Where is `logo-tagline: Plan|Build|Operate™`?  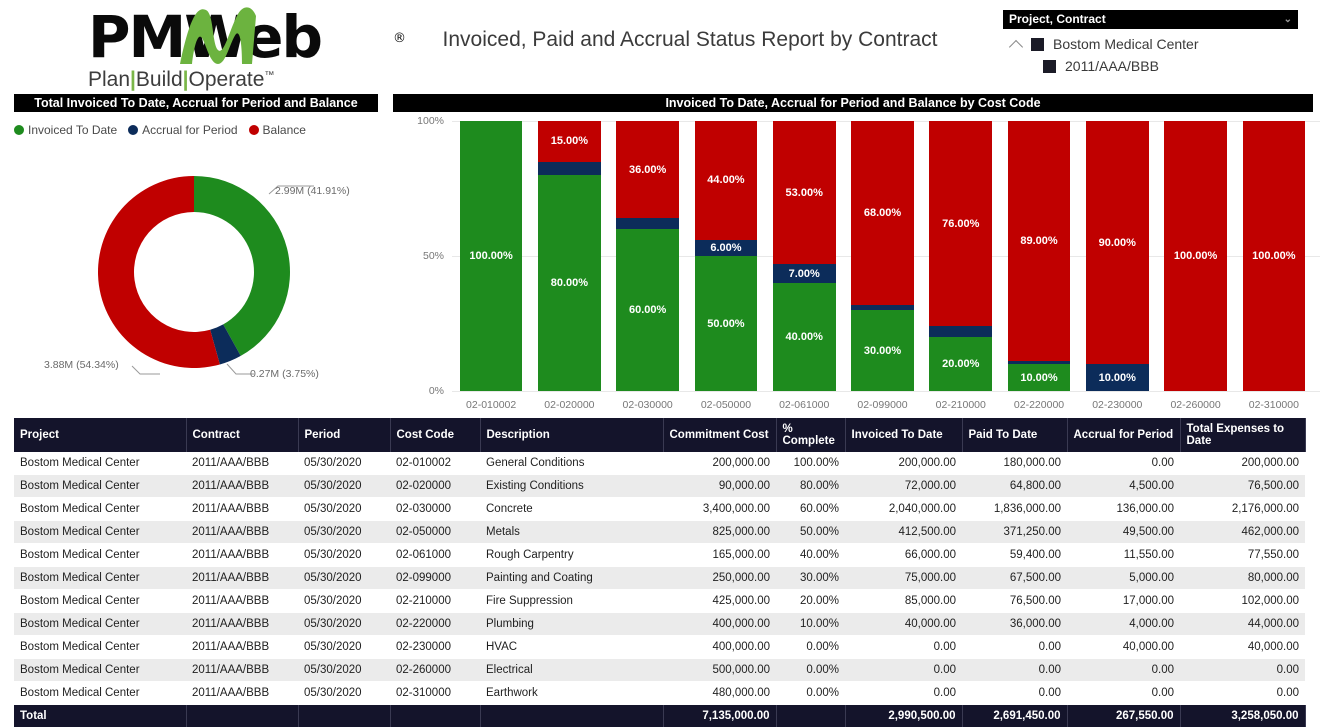 logo-tagline: Plan|Build|Operate™ is located at coordinates (181, 79).